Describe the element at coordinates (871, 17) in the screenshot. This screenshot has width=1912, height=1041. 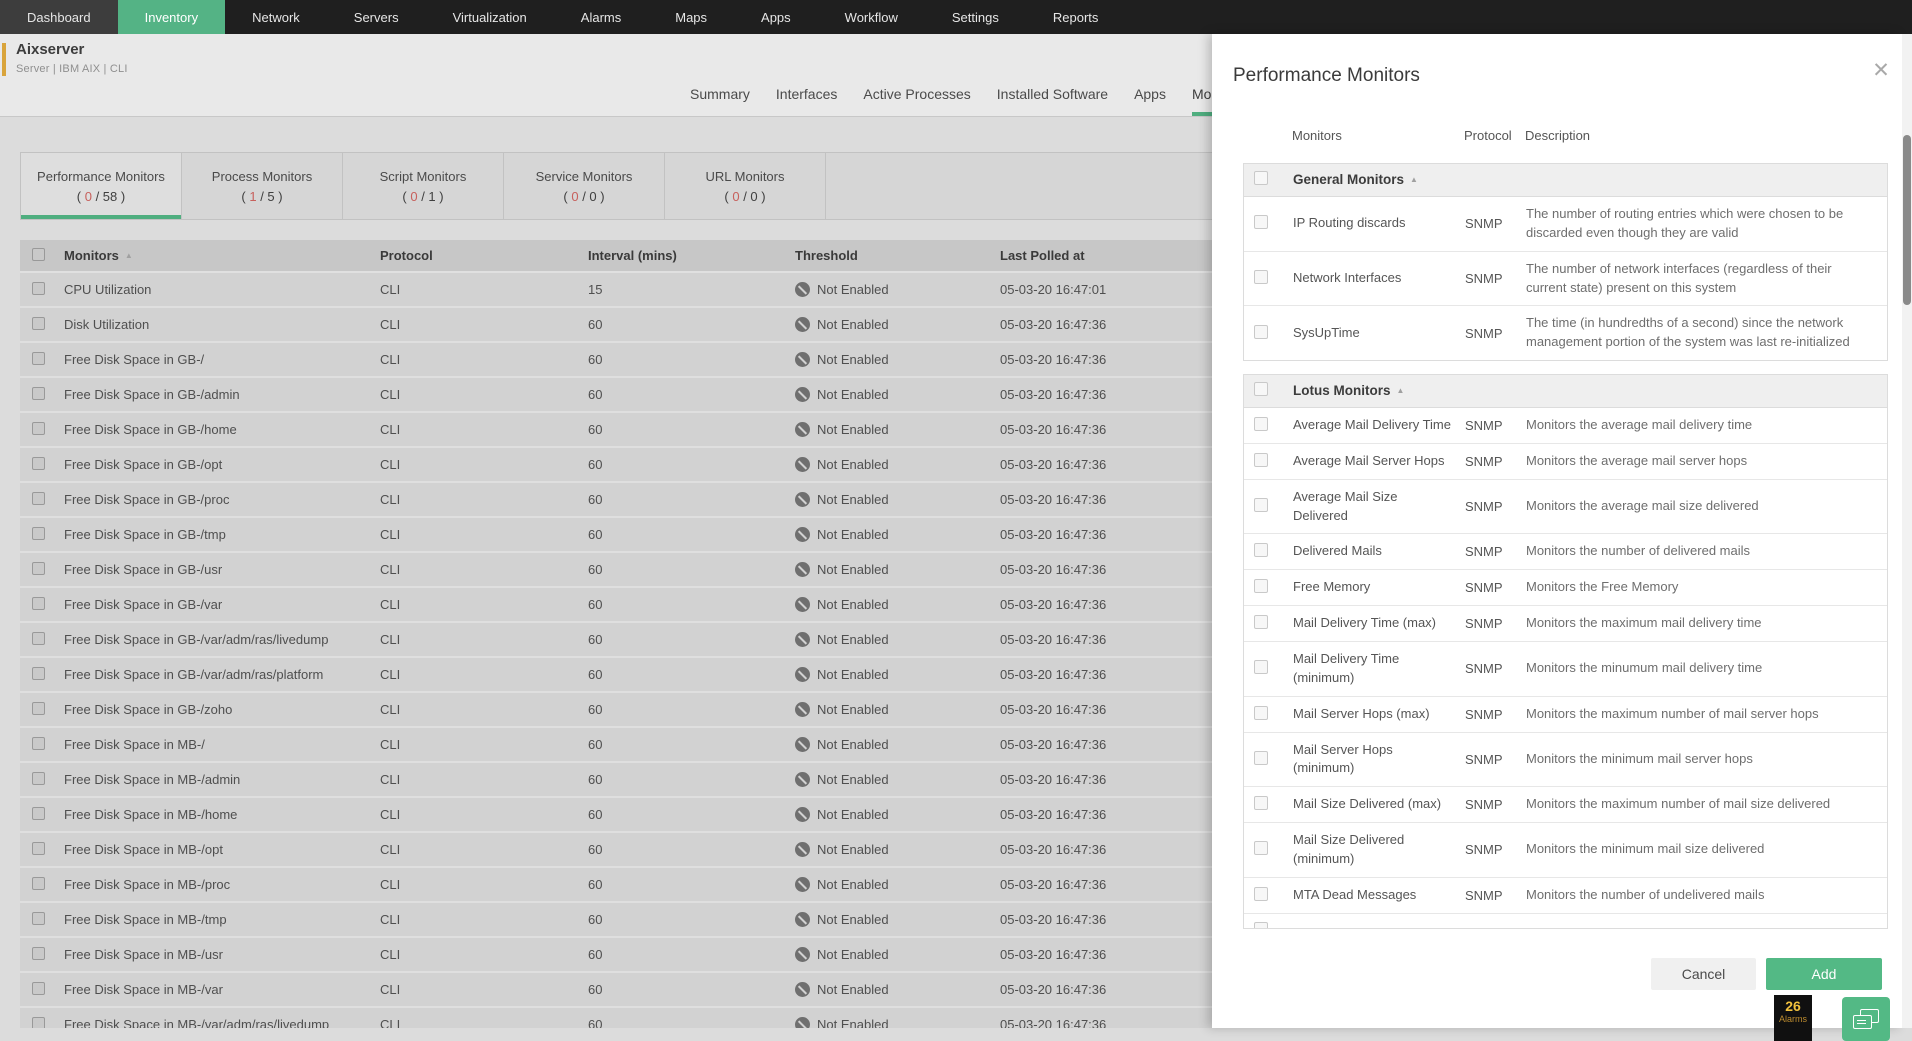
I see `nav-item-workflow: Workflow` at that location.